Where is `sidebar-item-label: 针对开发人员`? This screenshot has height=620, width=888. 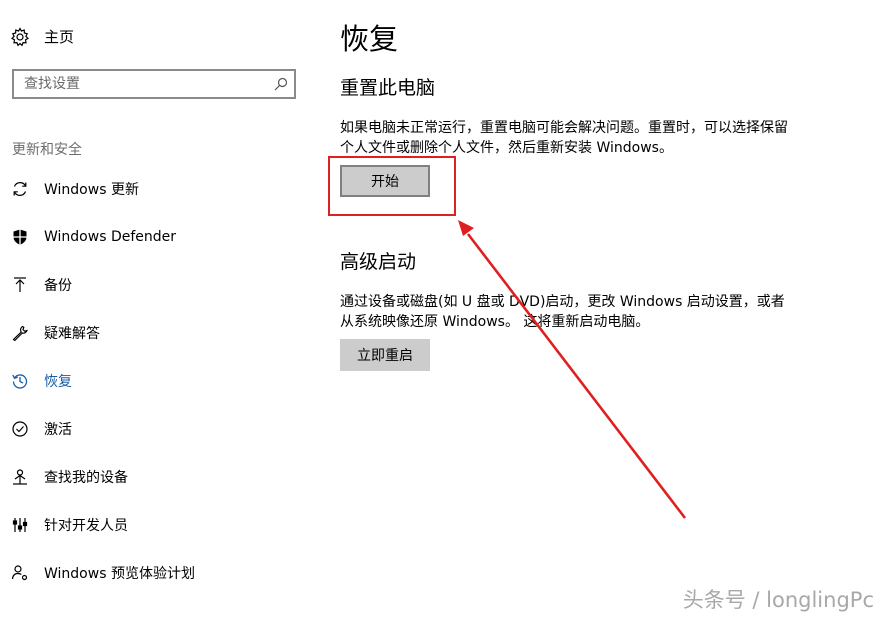
sidebar-item-label: 针对开发人员 is located at coordinates (86, 526).